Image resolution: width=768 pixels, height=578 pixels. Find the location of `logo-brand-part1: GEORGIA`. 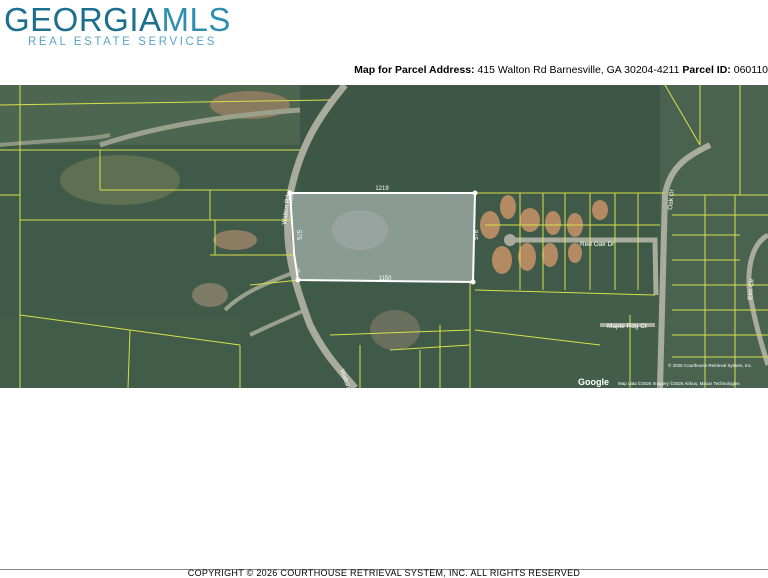

logo-brand-part1: GEORGIA is located at coordinates (83, 19).